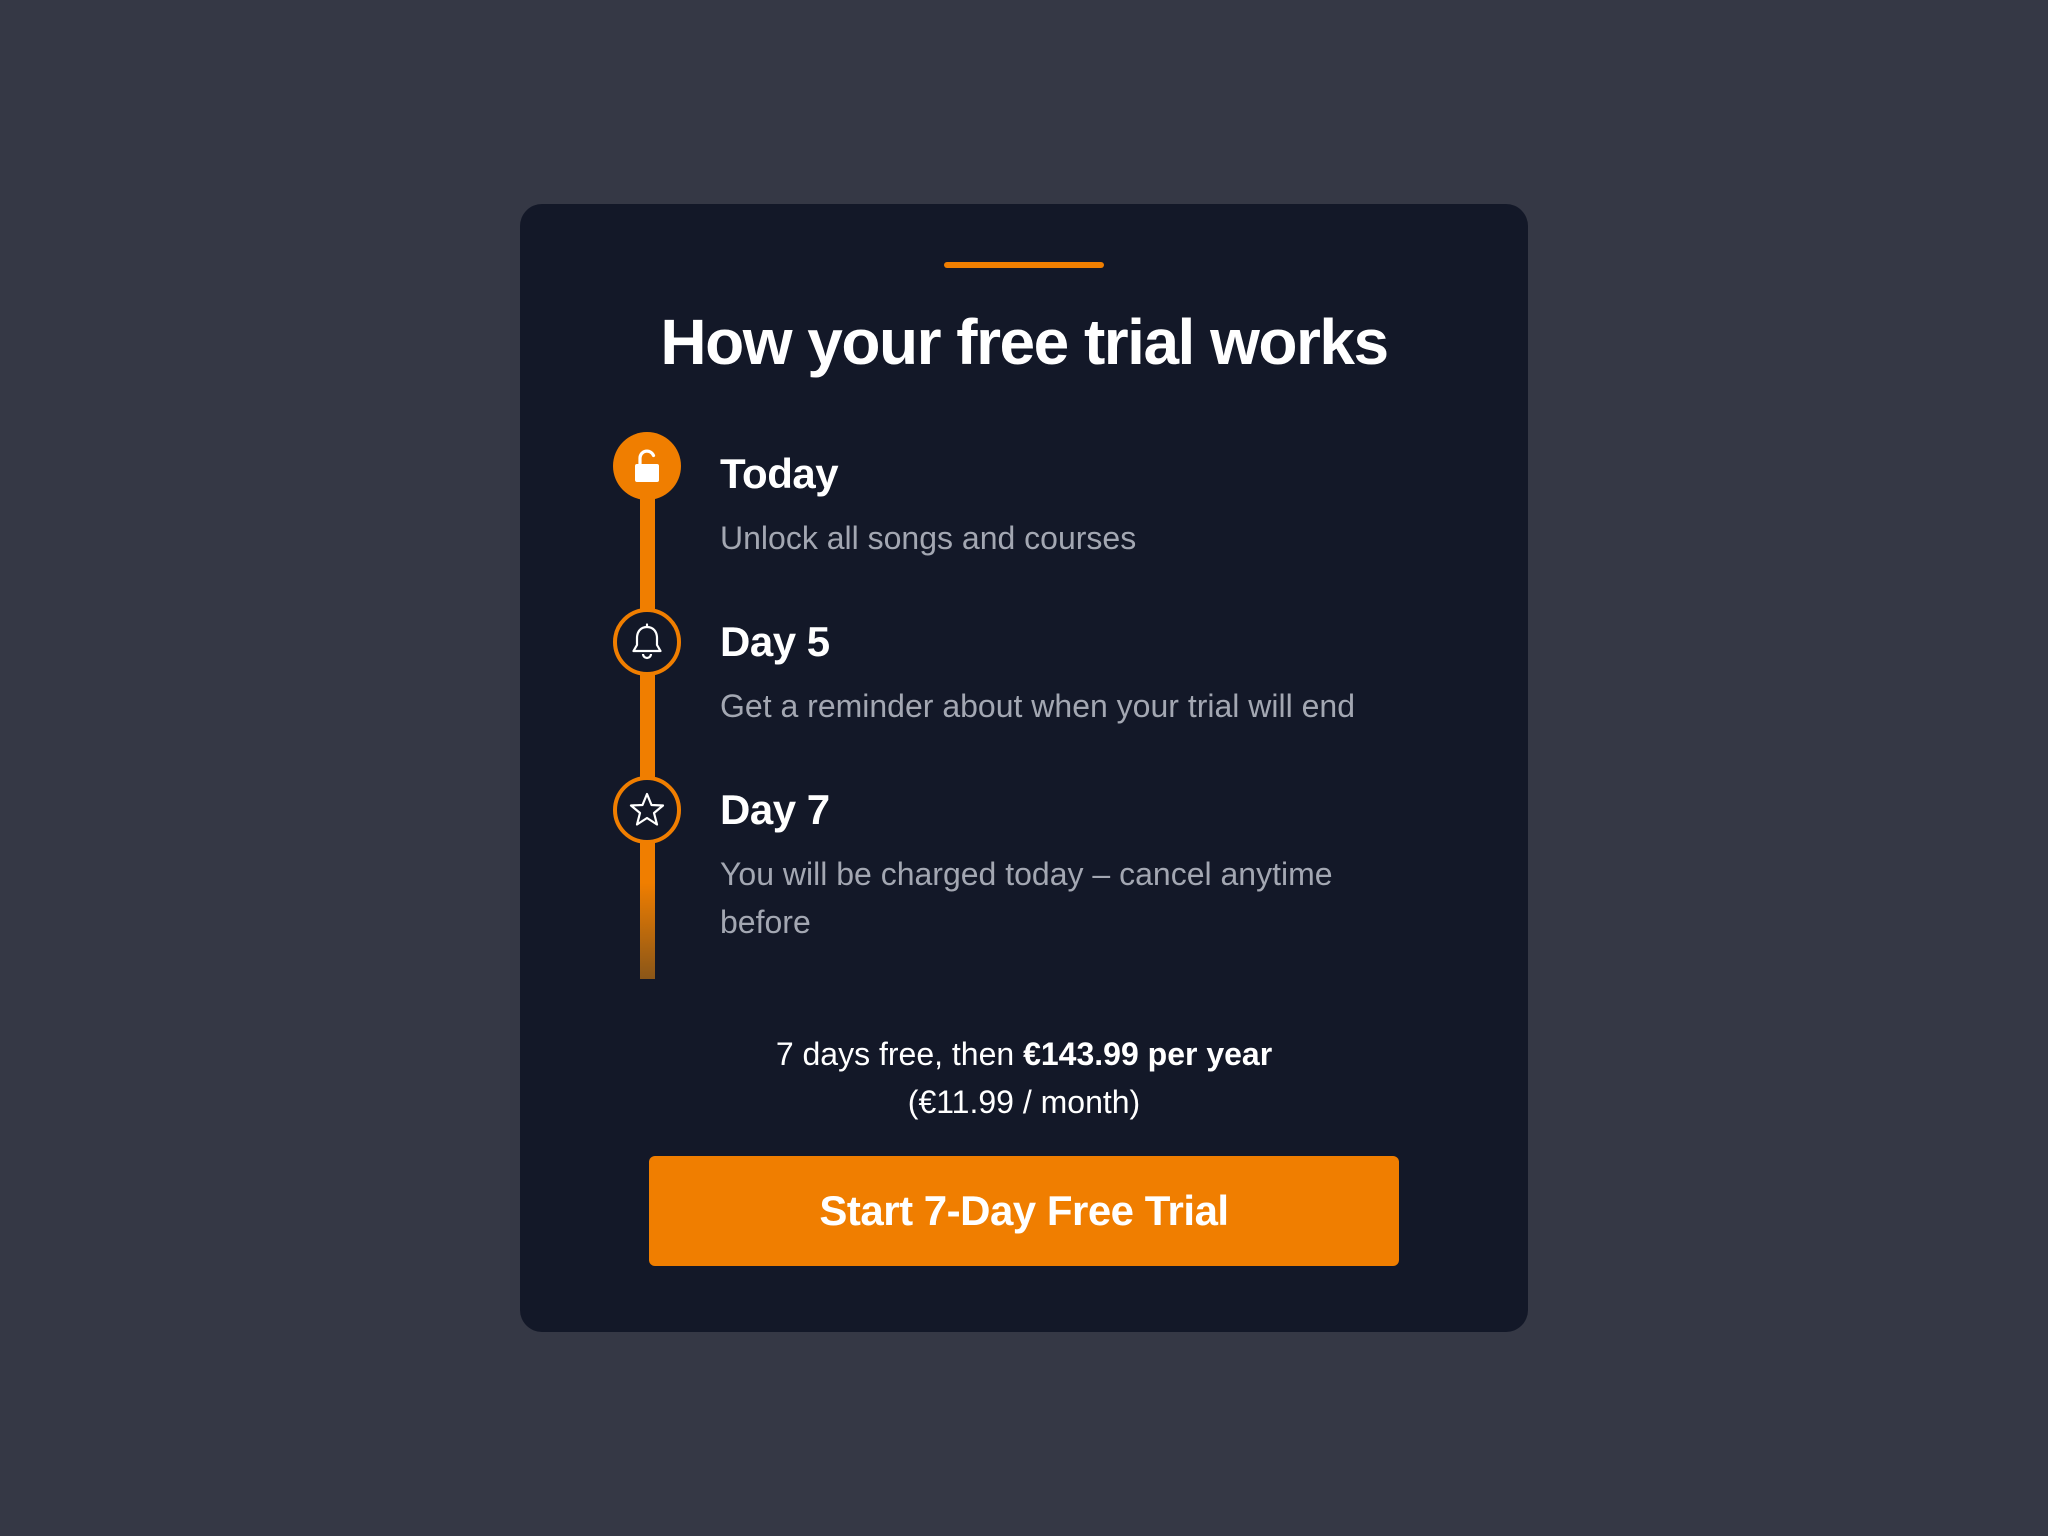 Image resolution: width=2048 pixels, height=1536 pixels. I want to click on step-description-today: Unlock all songs and courses, so click(928, 538).